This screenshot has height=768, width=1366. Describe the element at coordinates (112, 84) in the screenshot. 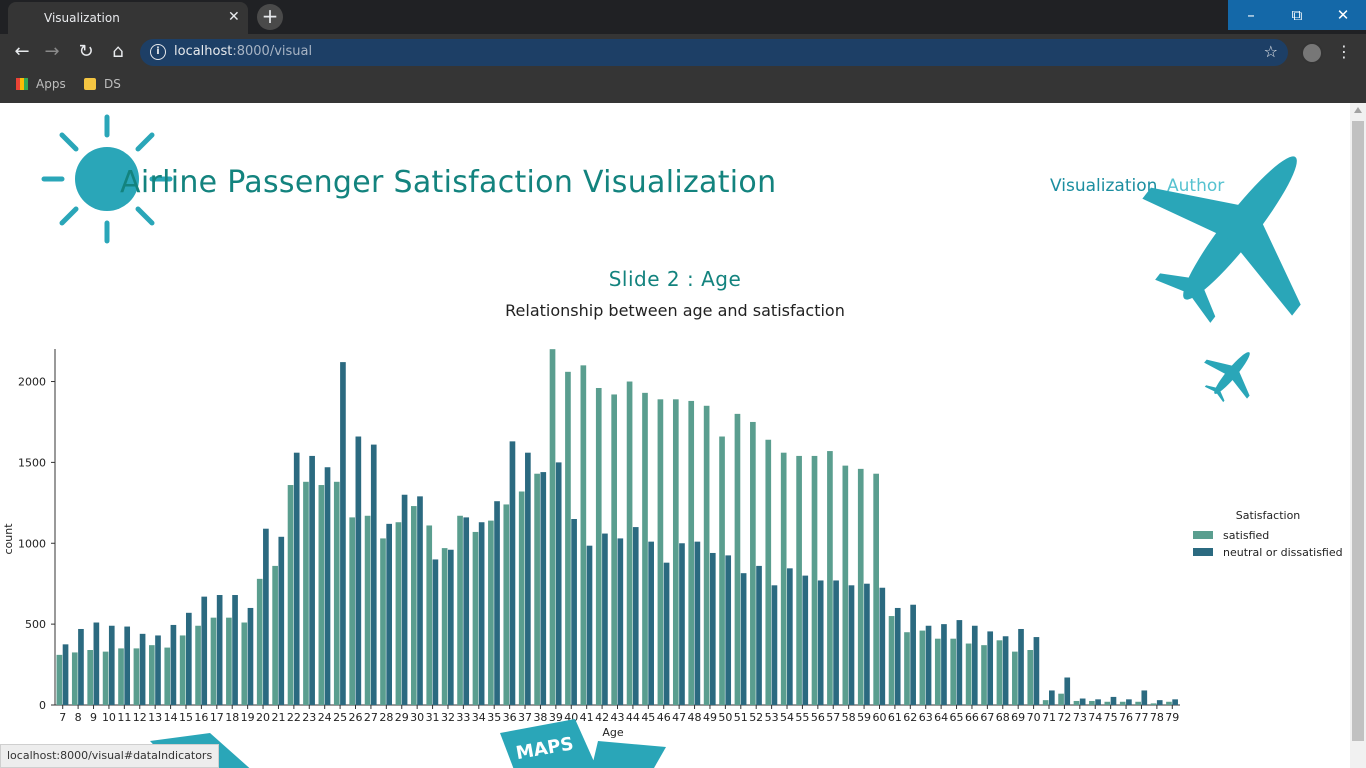

I see `bookmark-ds-label: DS` at that location.